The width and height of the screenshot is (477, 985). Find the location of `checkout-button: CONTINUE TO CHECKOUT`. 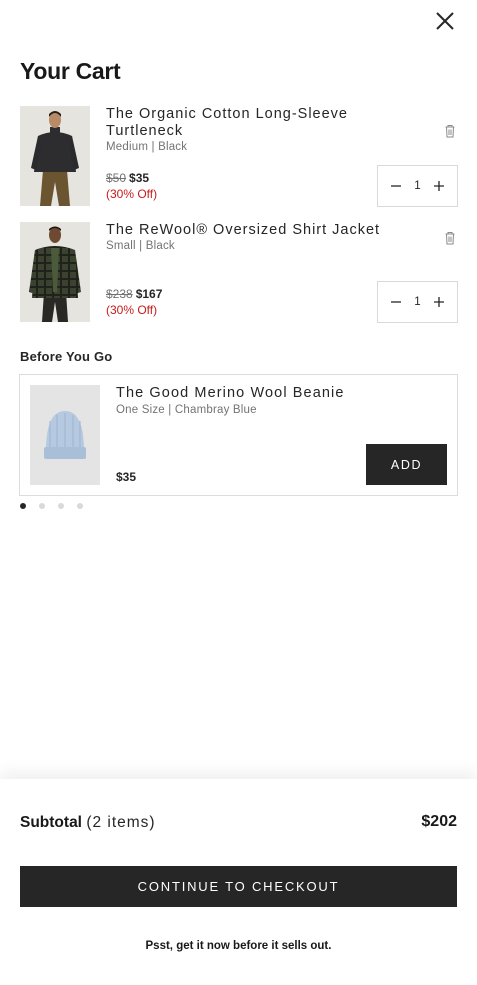

checkout-button: CONTINUE TO CHECKOUT is located at coordinates (238, 886).